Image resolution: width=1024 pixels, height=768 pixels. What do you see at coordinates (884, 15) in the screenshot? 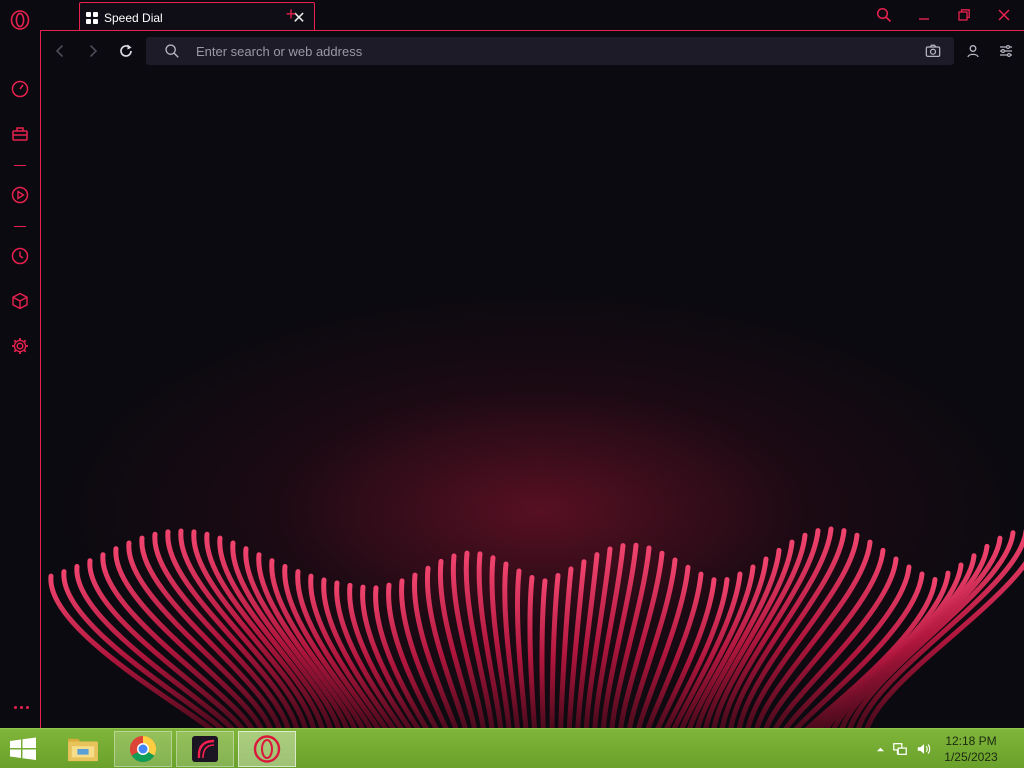
I see `search-tabs-icon` at bounding box center [884, 15].